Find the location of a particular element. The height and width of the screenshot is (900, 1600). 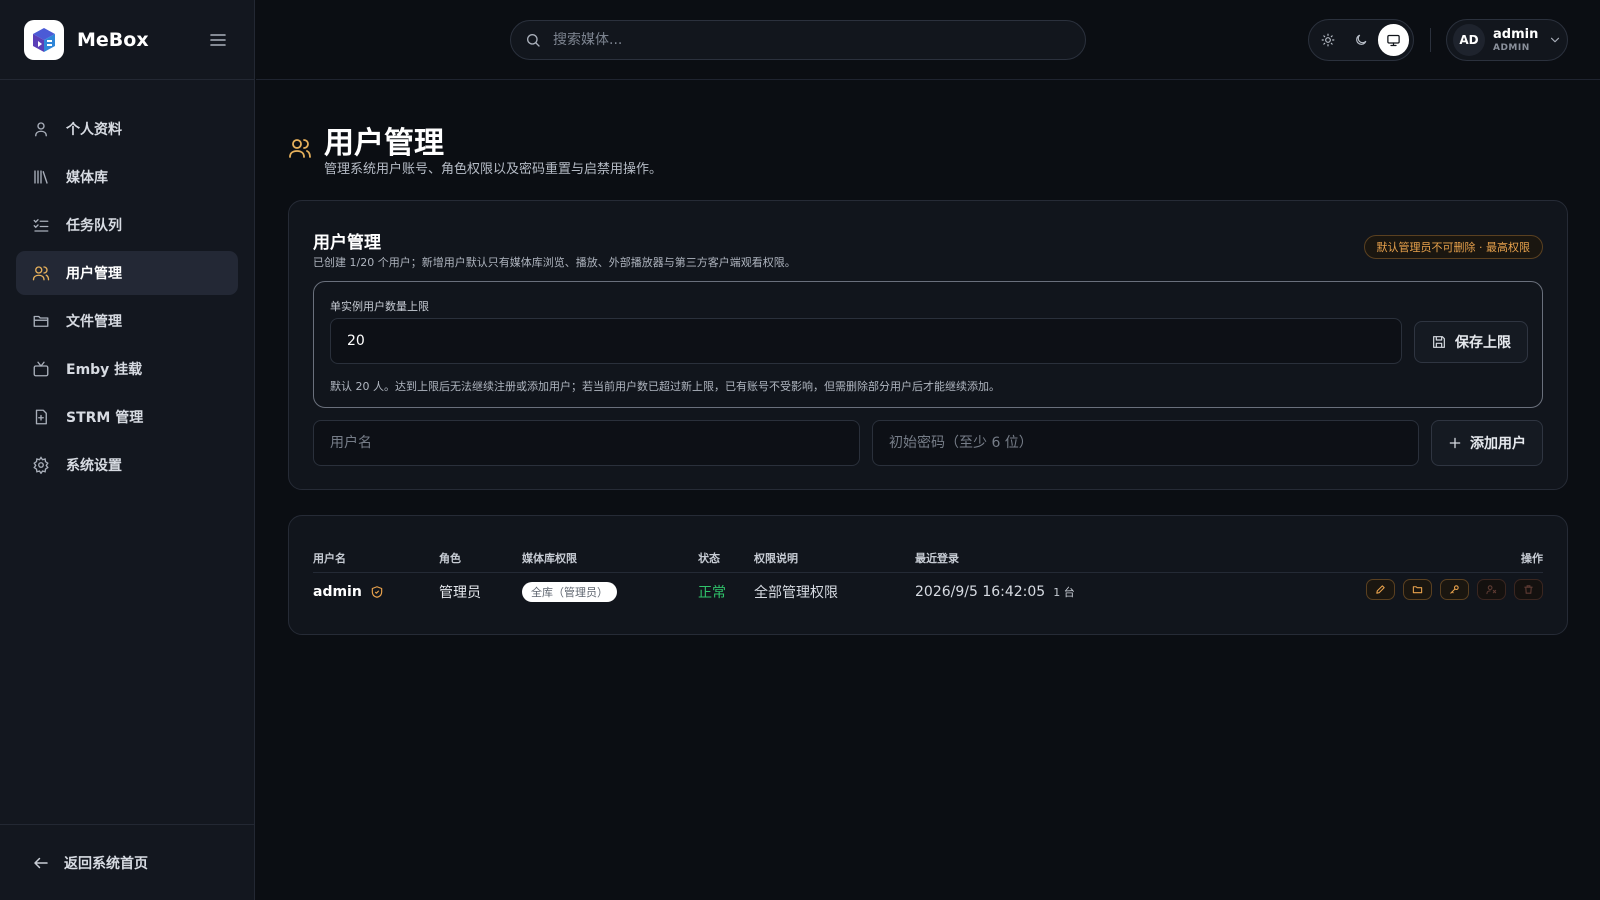

disable-user-button is located at coordinates (1491, 589).